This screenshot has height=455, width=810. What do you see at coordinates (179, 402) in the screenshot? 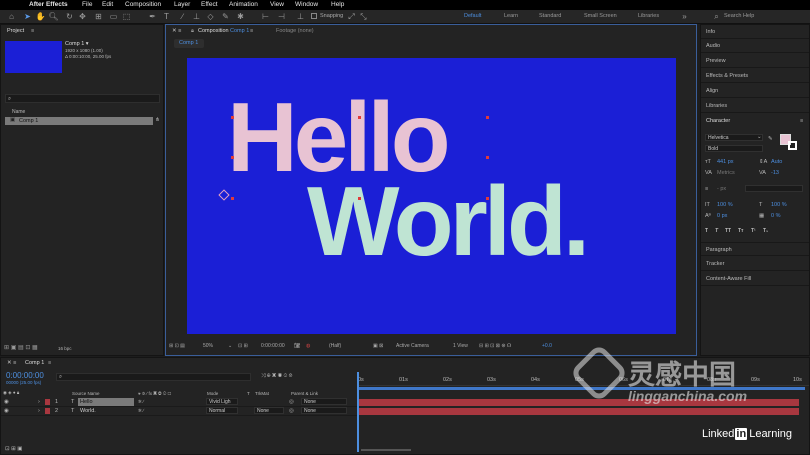
I see `layer-row-1: ◉ › 1 T Hello ✲ ∕ Vivid Ligh ◎ None` at bounding box center [179, 402].